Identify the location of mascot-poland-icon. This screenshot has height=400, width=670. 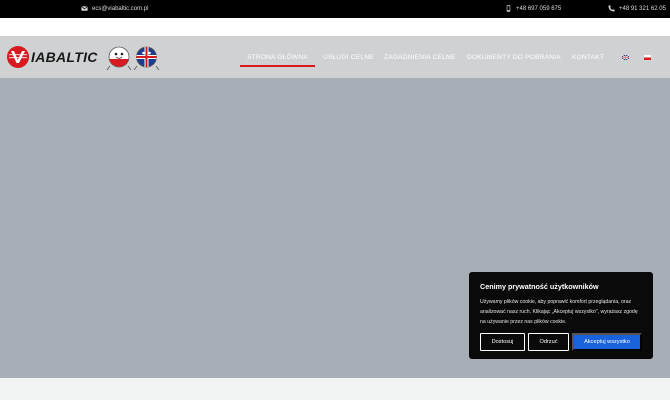
(119, 58).